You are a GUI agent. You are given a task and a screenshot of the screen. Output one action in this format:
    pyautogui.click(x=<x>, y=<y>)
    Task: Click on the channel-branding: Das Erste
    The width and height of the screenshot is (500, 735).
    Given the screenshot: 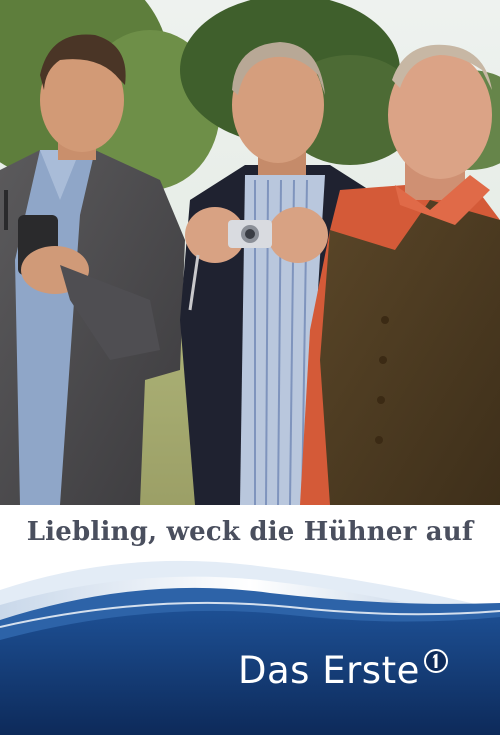 What is the action you would take?
    pyautogui.click(x=343, y=670)
    